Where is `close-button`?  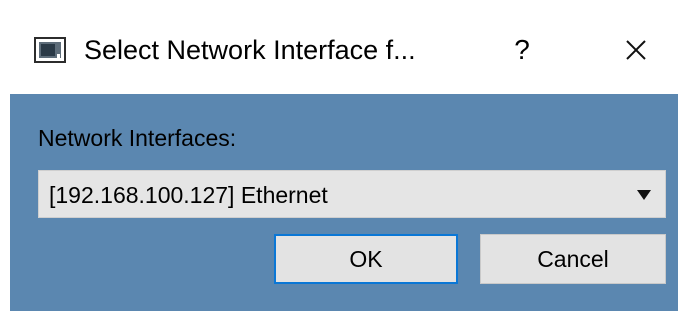 close-button is located at coordinates (636, 50).